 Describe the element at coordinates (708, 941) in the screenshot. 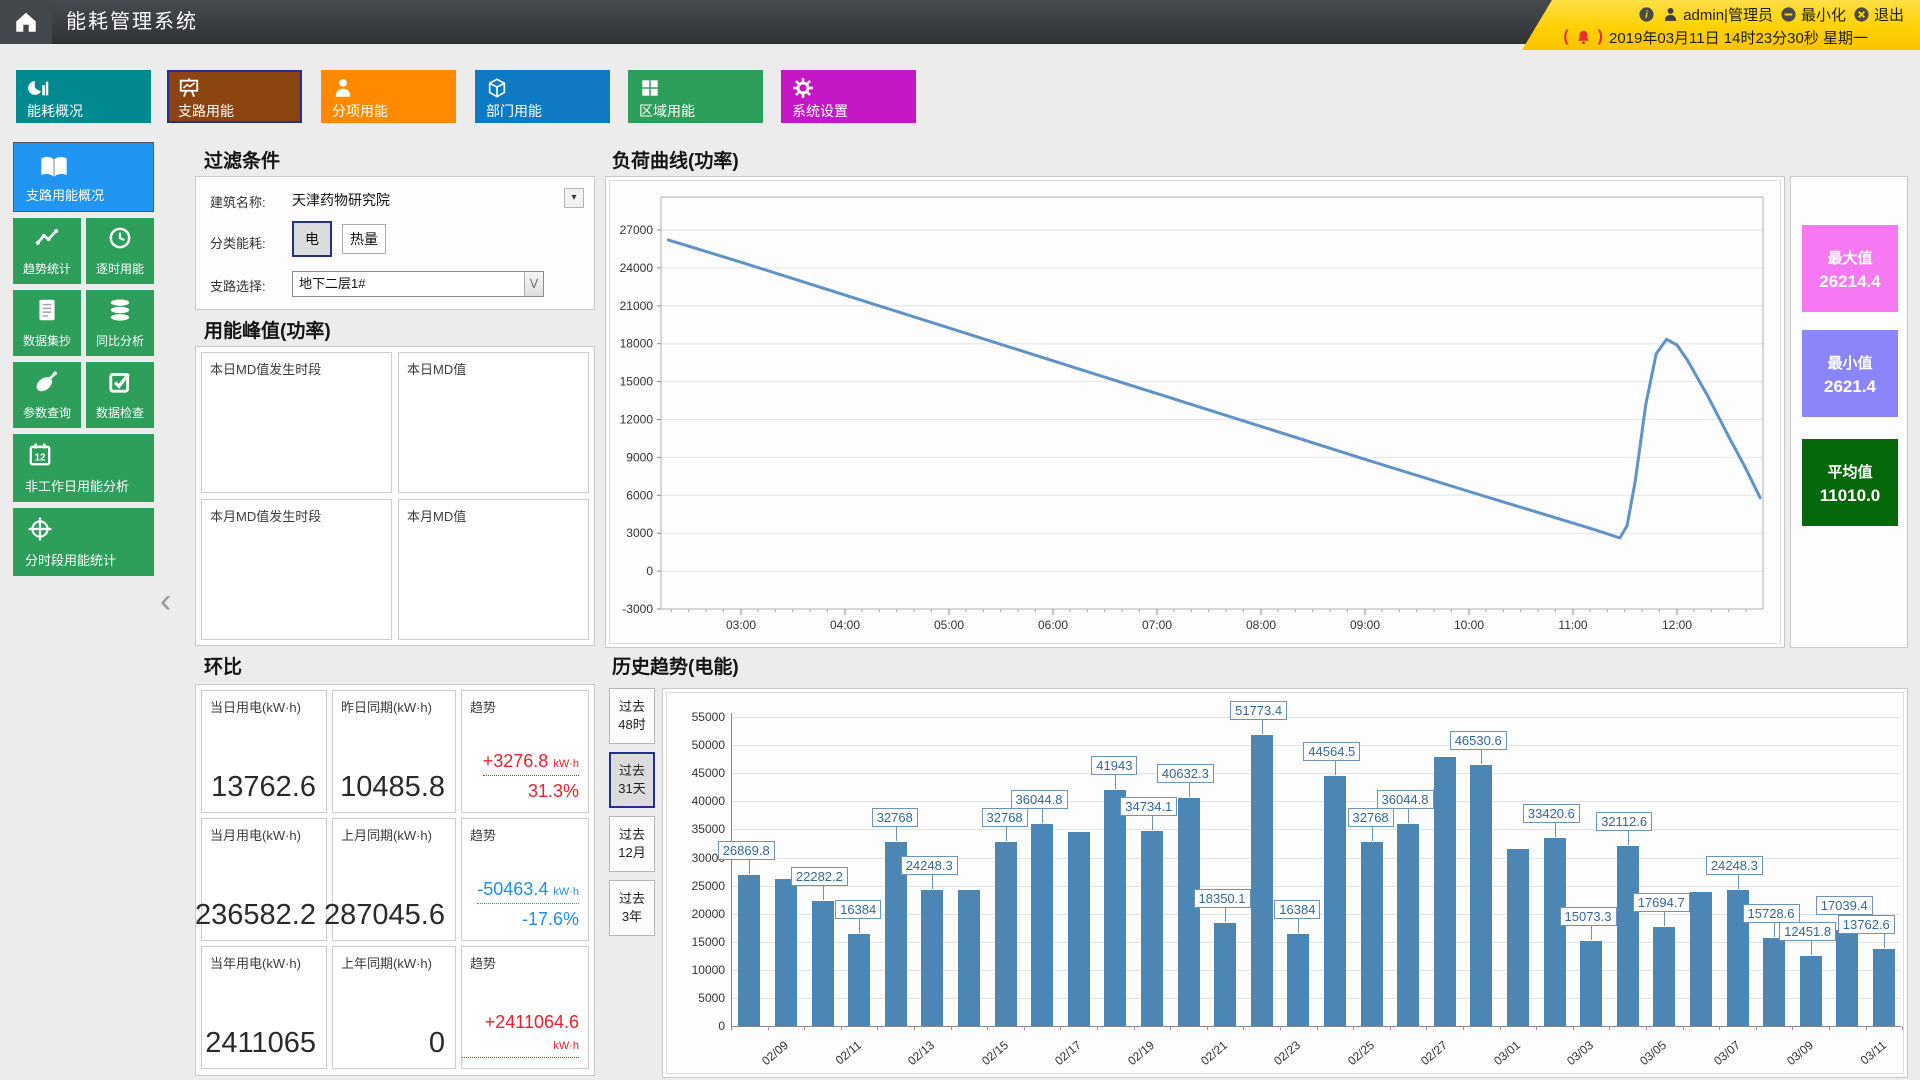

I see `bar-y-tick: 15000` at that location.